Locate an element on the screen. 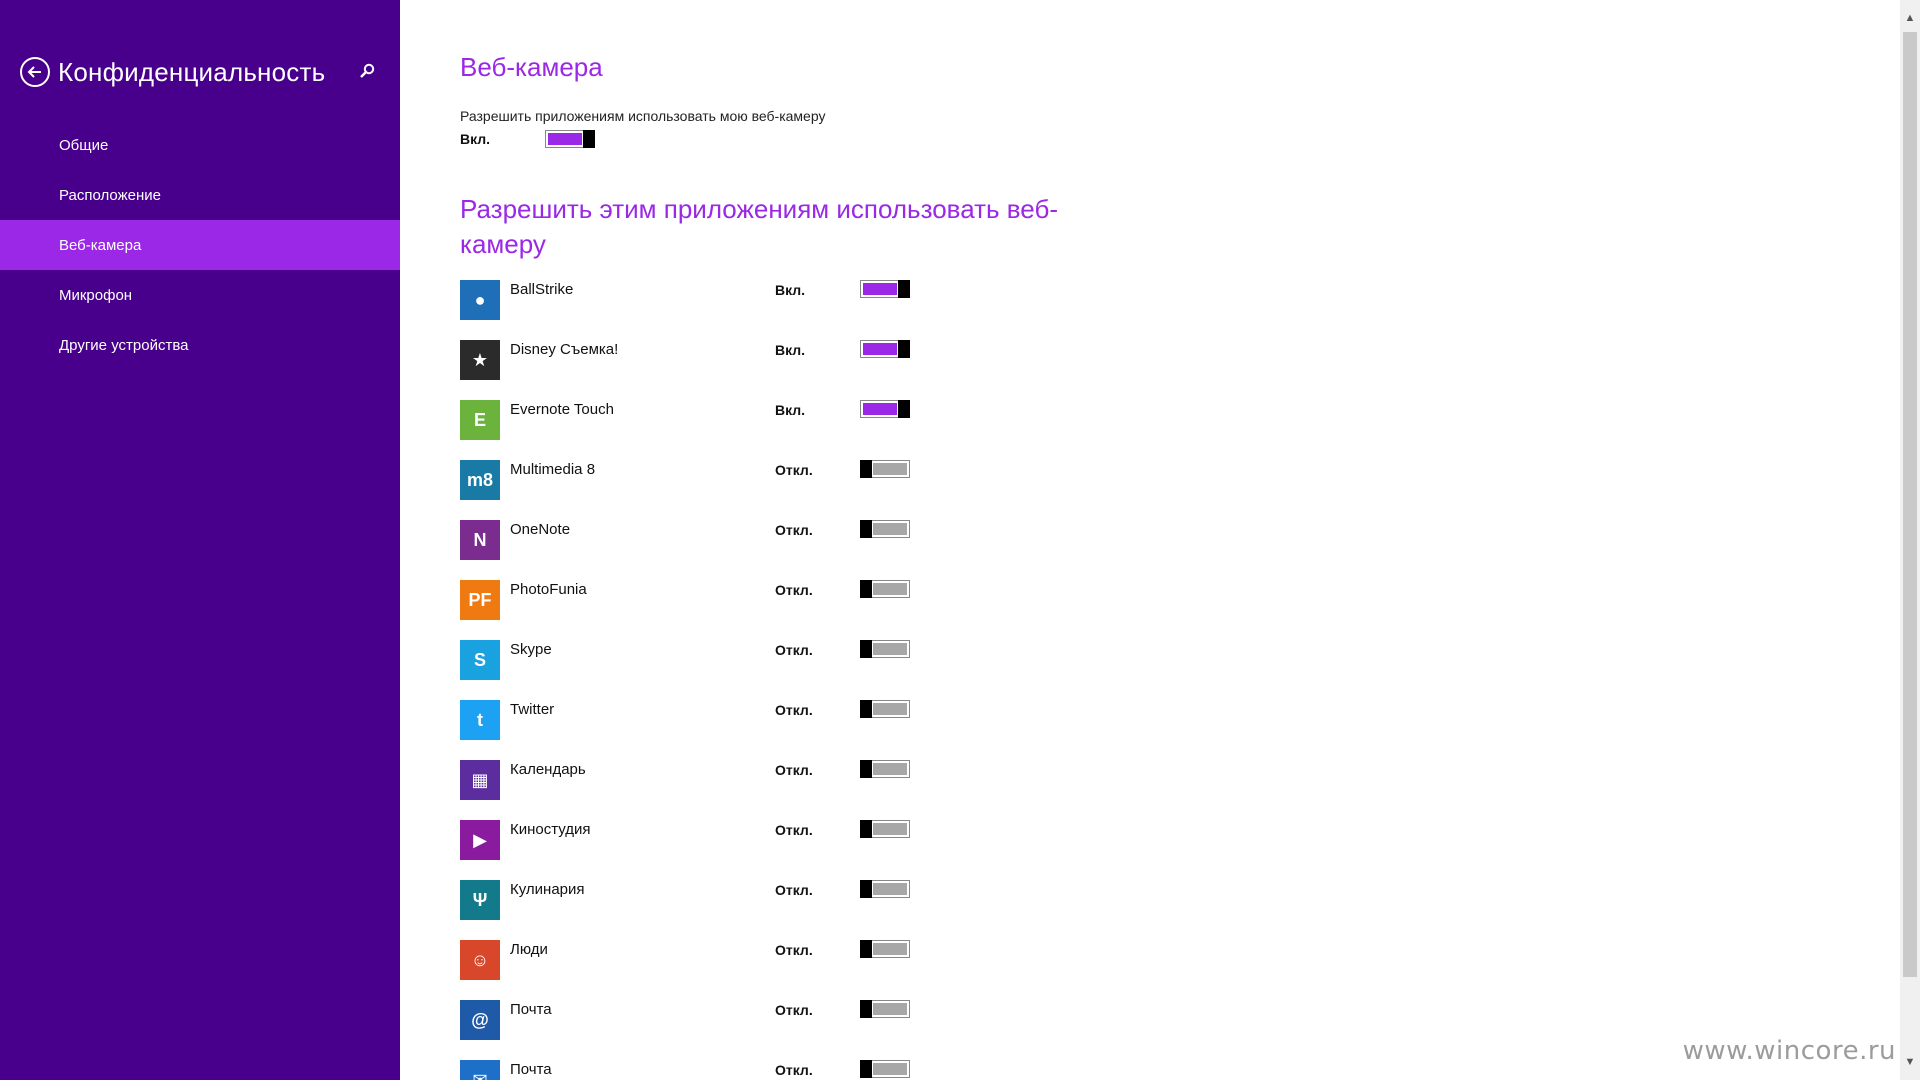  calendar-icon: ▦ is located at coordinates (480, 780).